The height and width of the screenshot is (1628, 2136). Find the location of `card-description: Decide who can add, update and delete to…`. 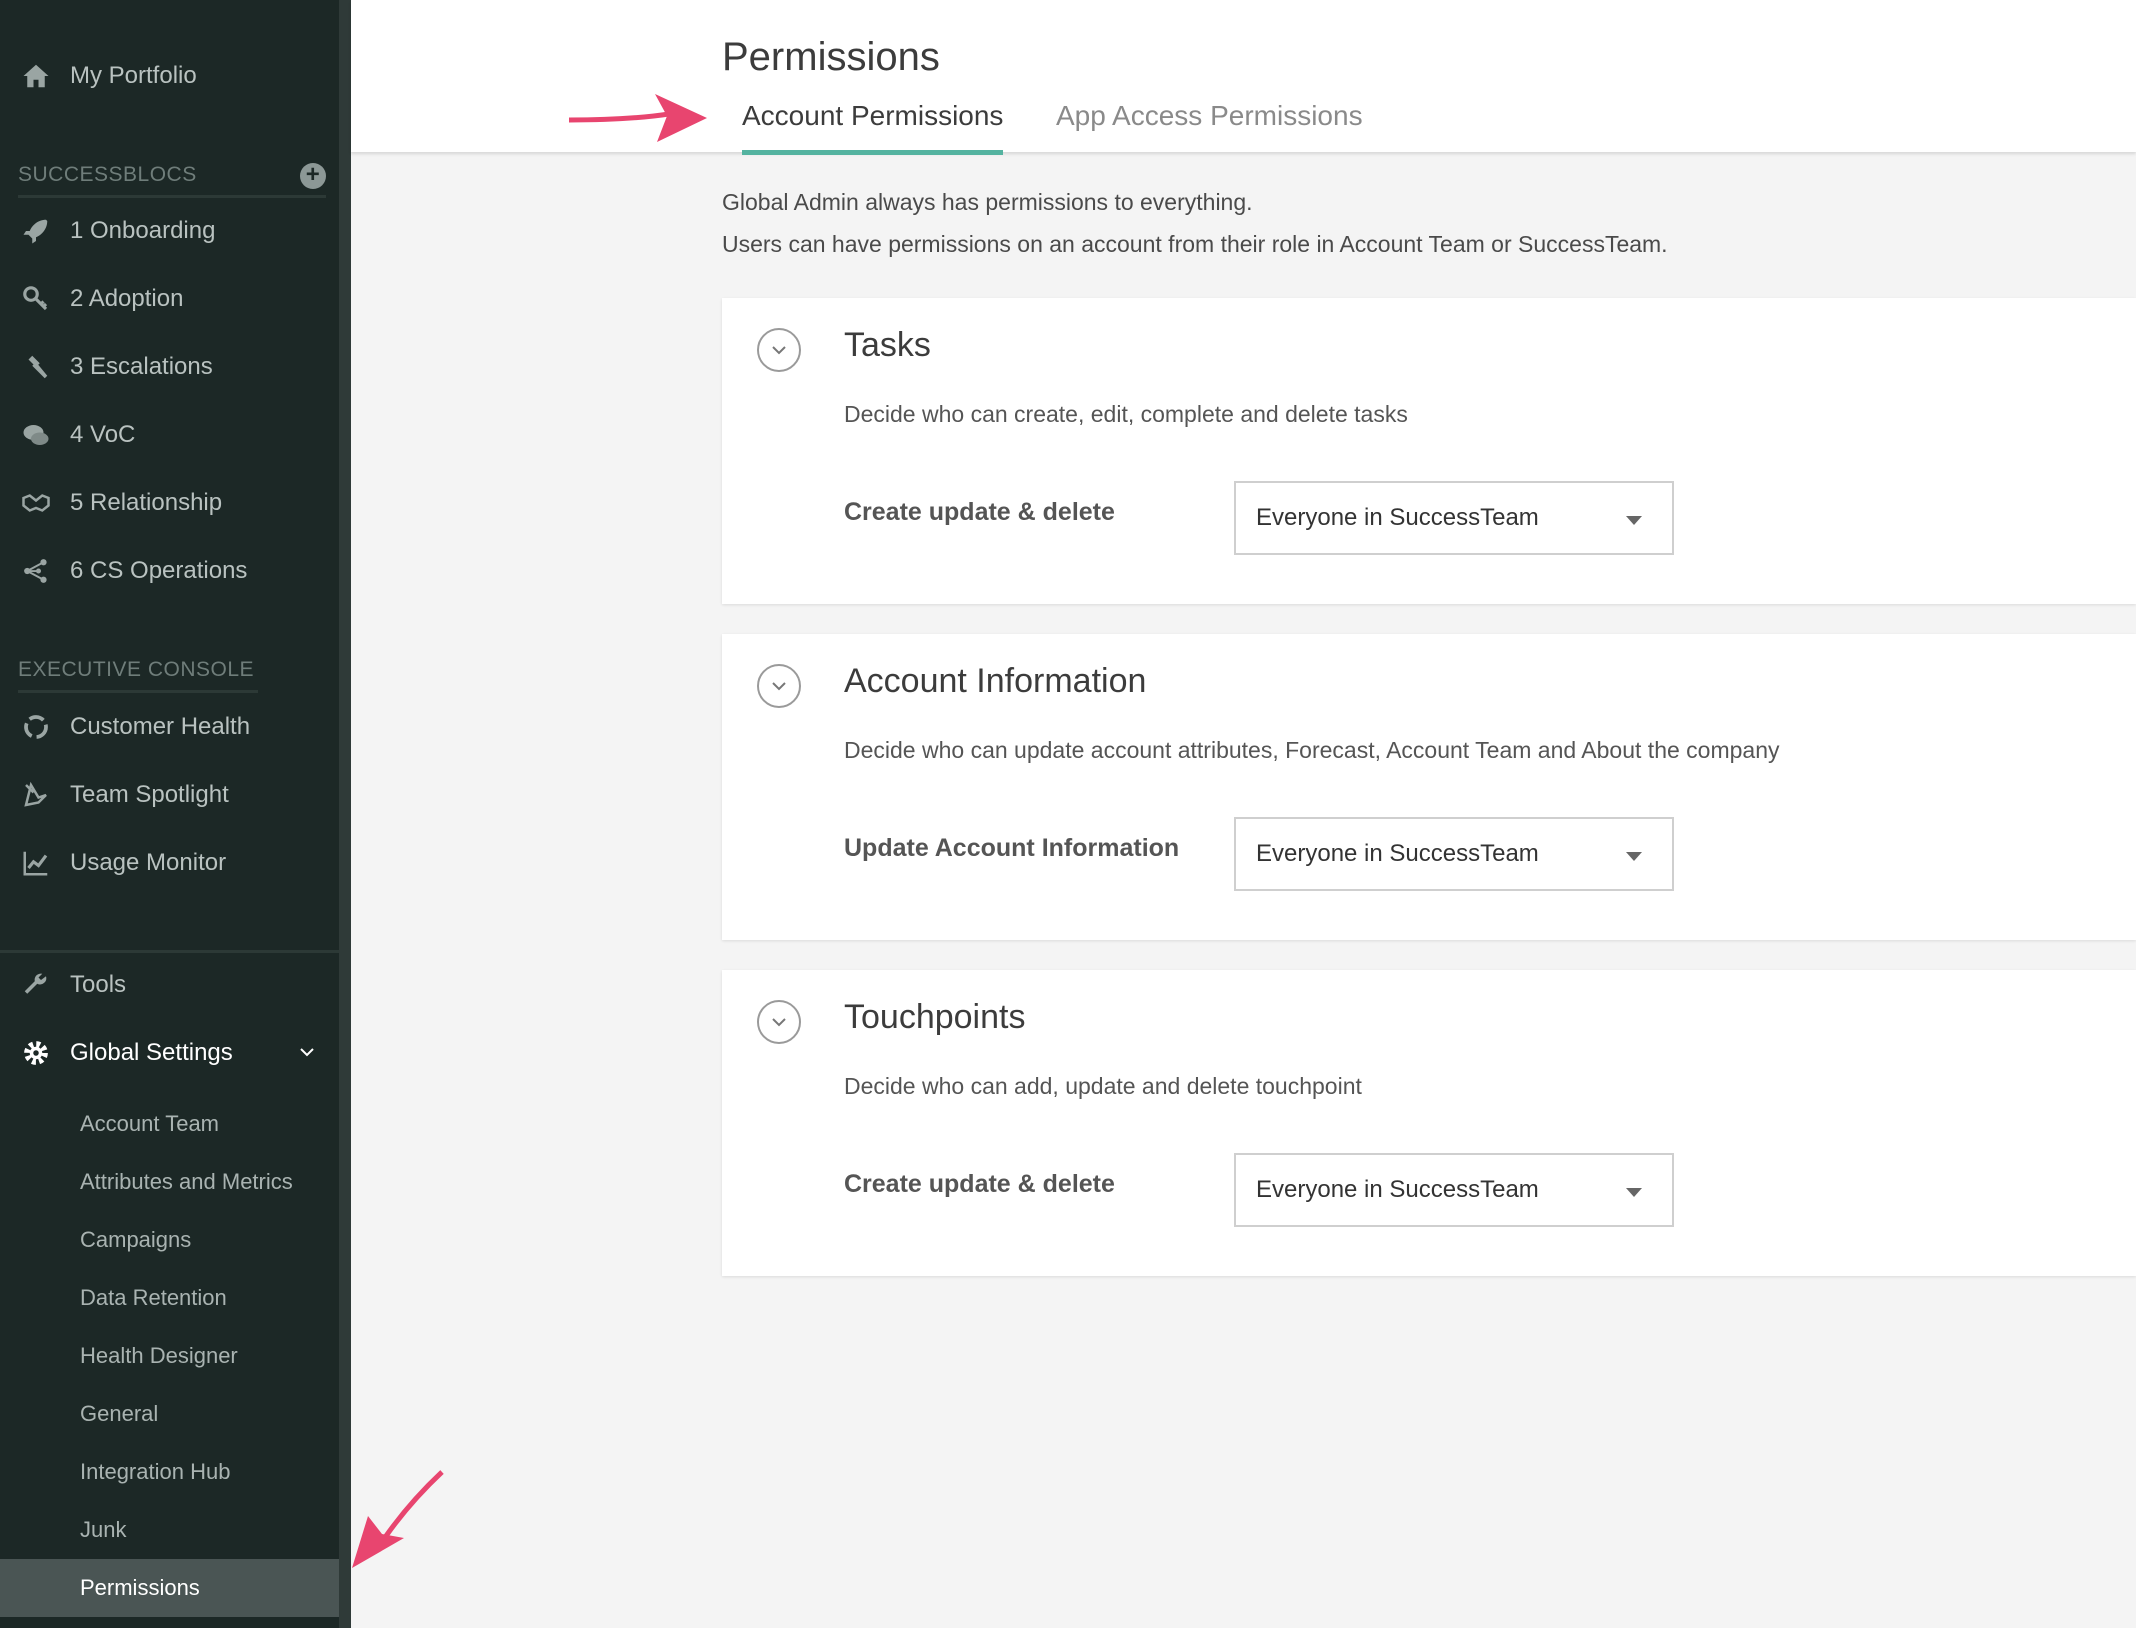

card-description: Decide who can add, update and delete to… is located at coordinates (1103, 1086).